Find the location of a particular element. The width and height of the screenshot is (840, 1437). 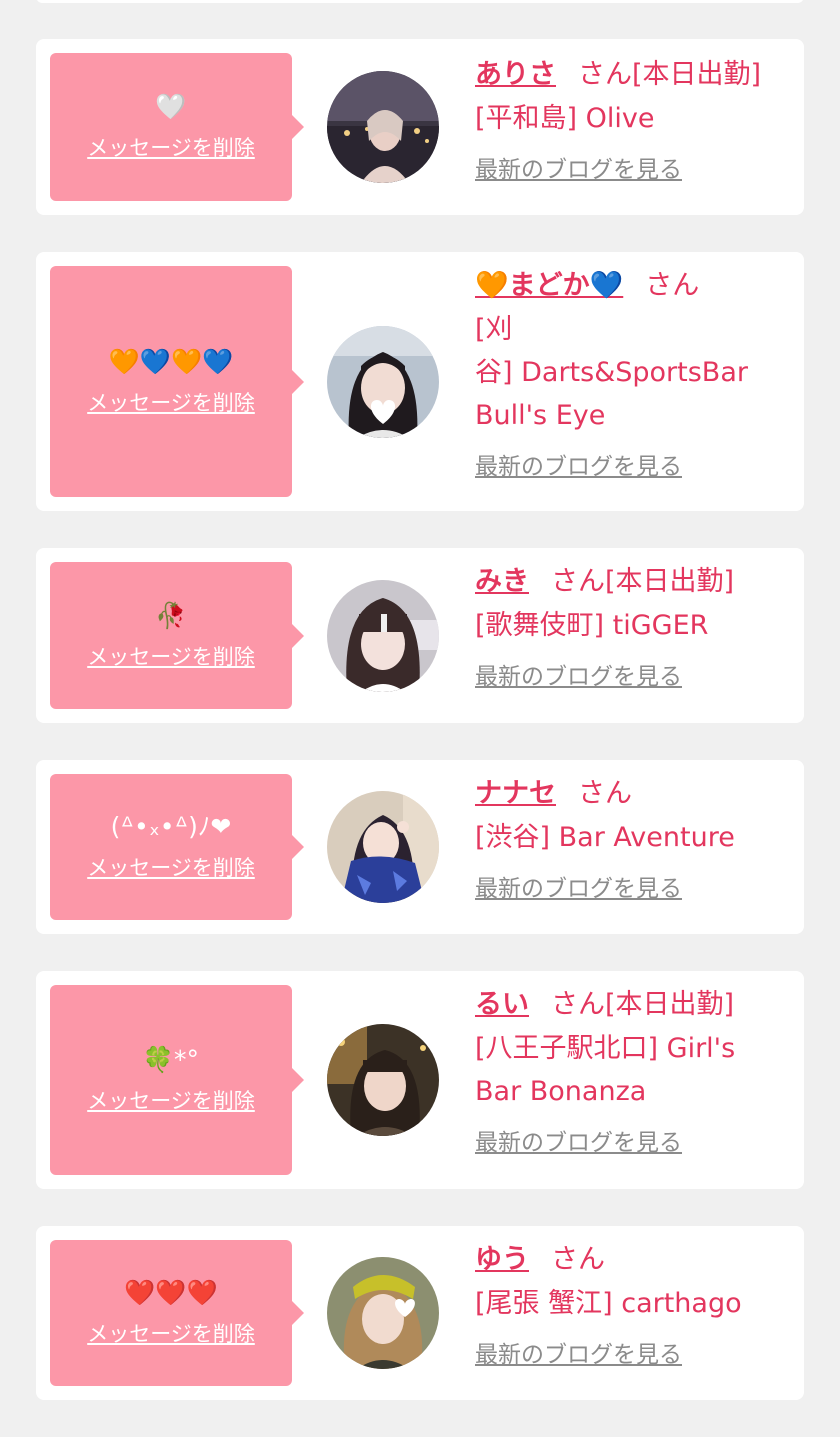

shop-name: [渋谷] Bar Aventure is located at coordinates (605, 837).